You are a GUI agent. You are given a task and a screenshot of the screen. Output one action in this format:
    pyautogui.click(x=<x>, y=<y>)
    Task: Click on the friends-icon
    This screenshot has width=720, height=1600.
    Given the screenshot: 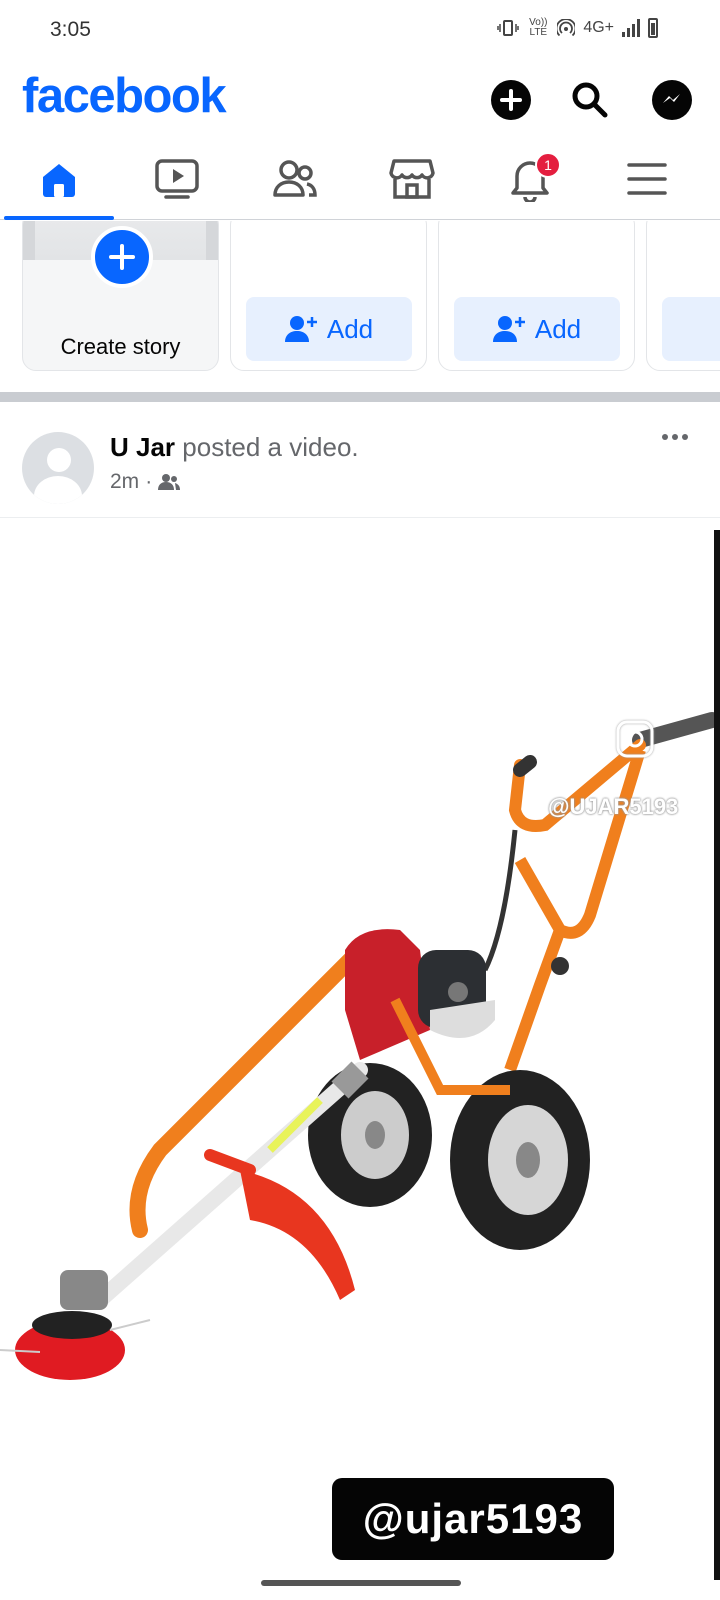 What is the action you would take?
    pyautogui.click(x=295, y=178)
    